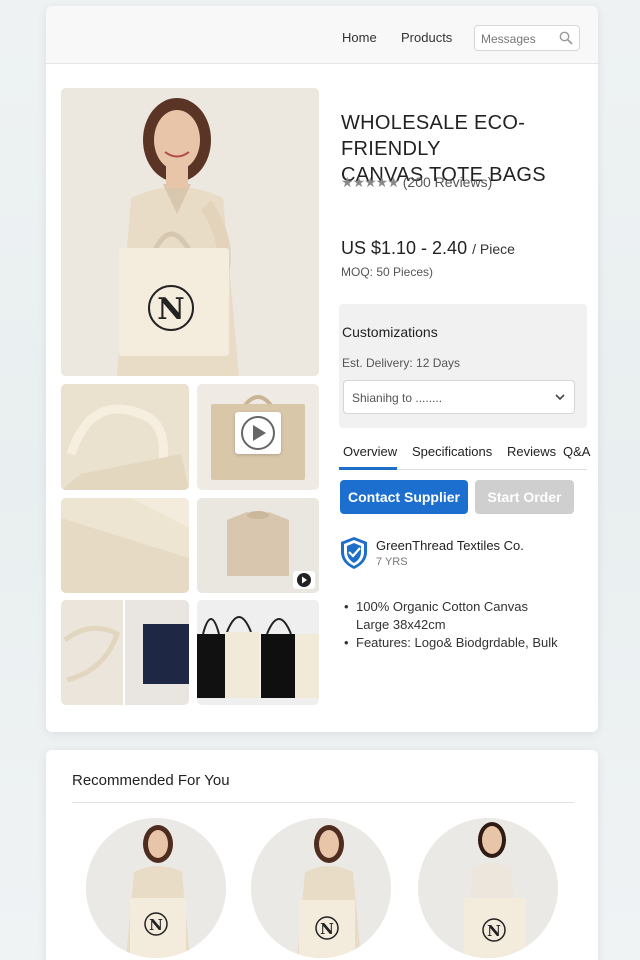 This screenshot has height=960, width=640. Describe the element at coordinates (151, 780) in the screenshot. I see `recommendations-title: Recommended For You` at that location.